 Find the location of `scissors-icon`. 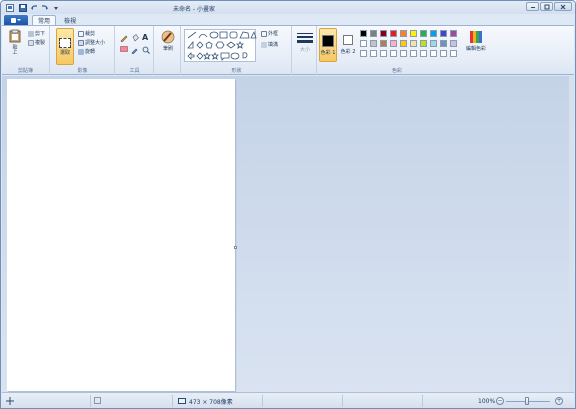

scissors-icon is located at coordinates (31, 33).